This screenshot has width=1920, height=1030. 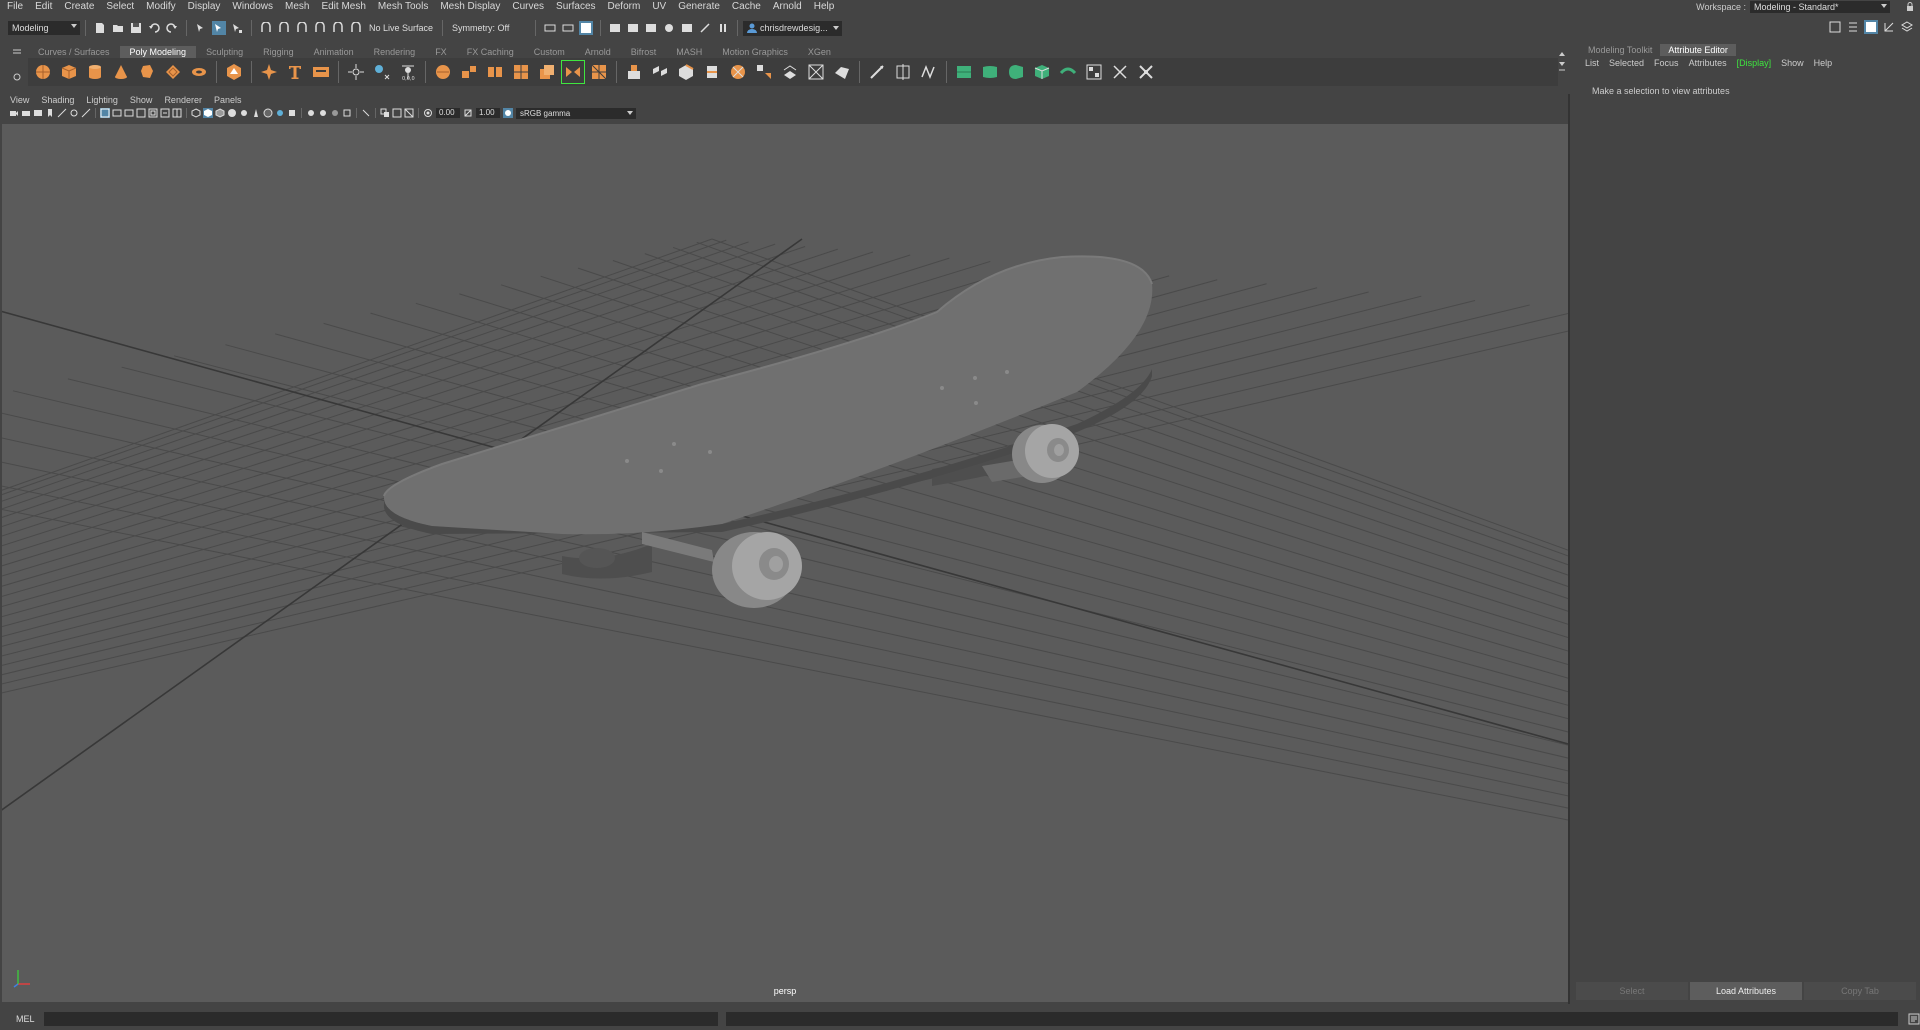 What do you see at coordinates (1823, 63) in the screenshot?
I see `attr-menu-help: Help` at bounding box center [1823, 63].